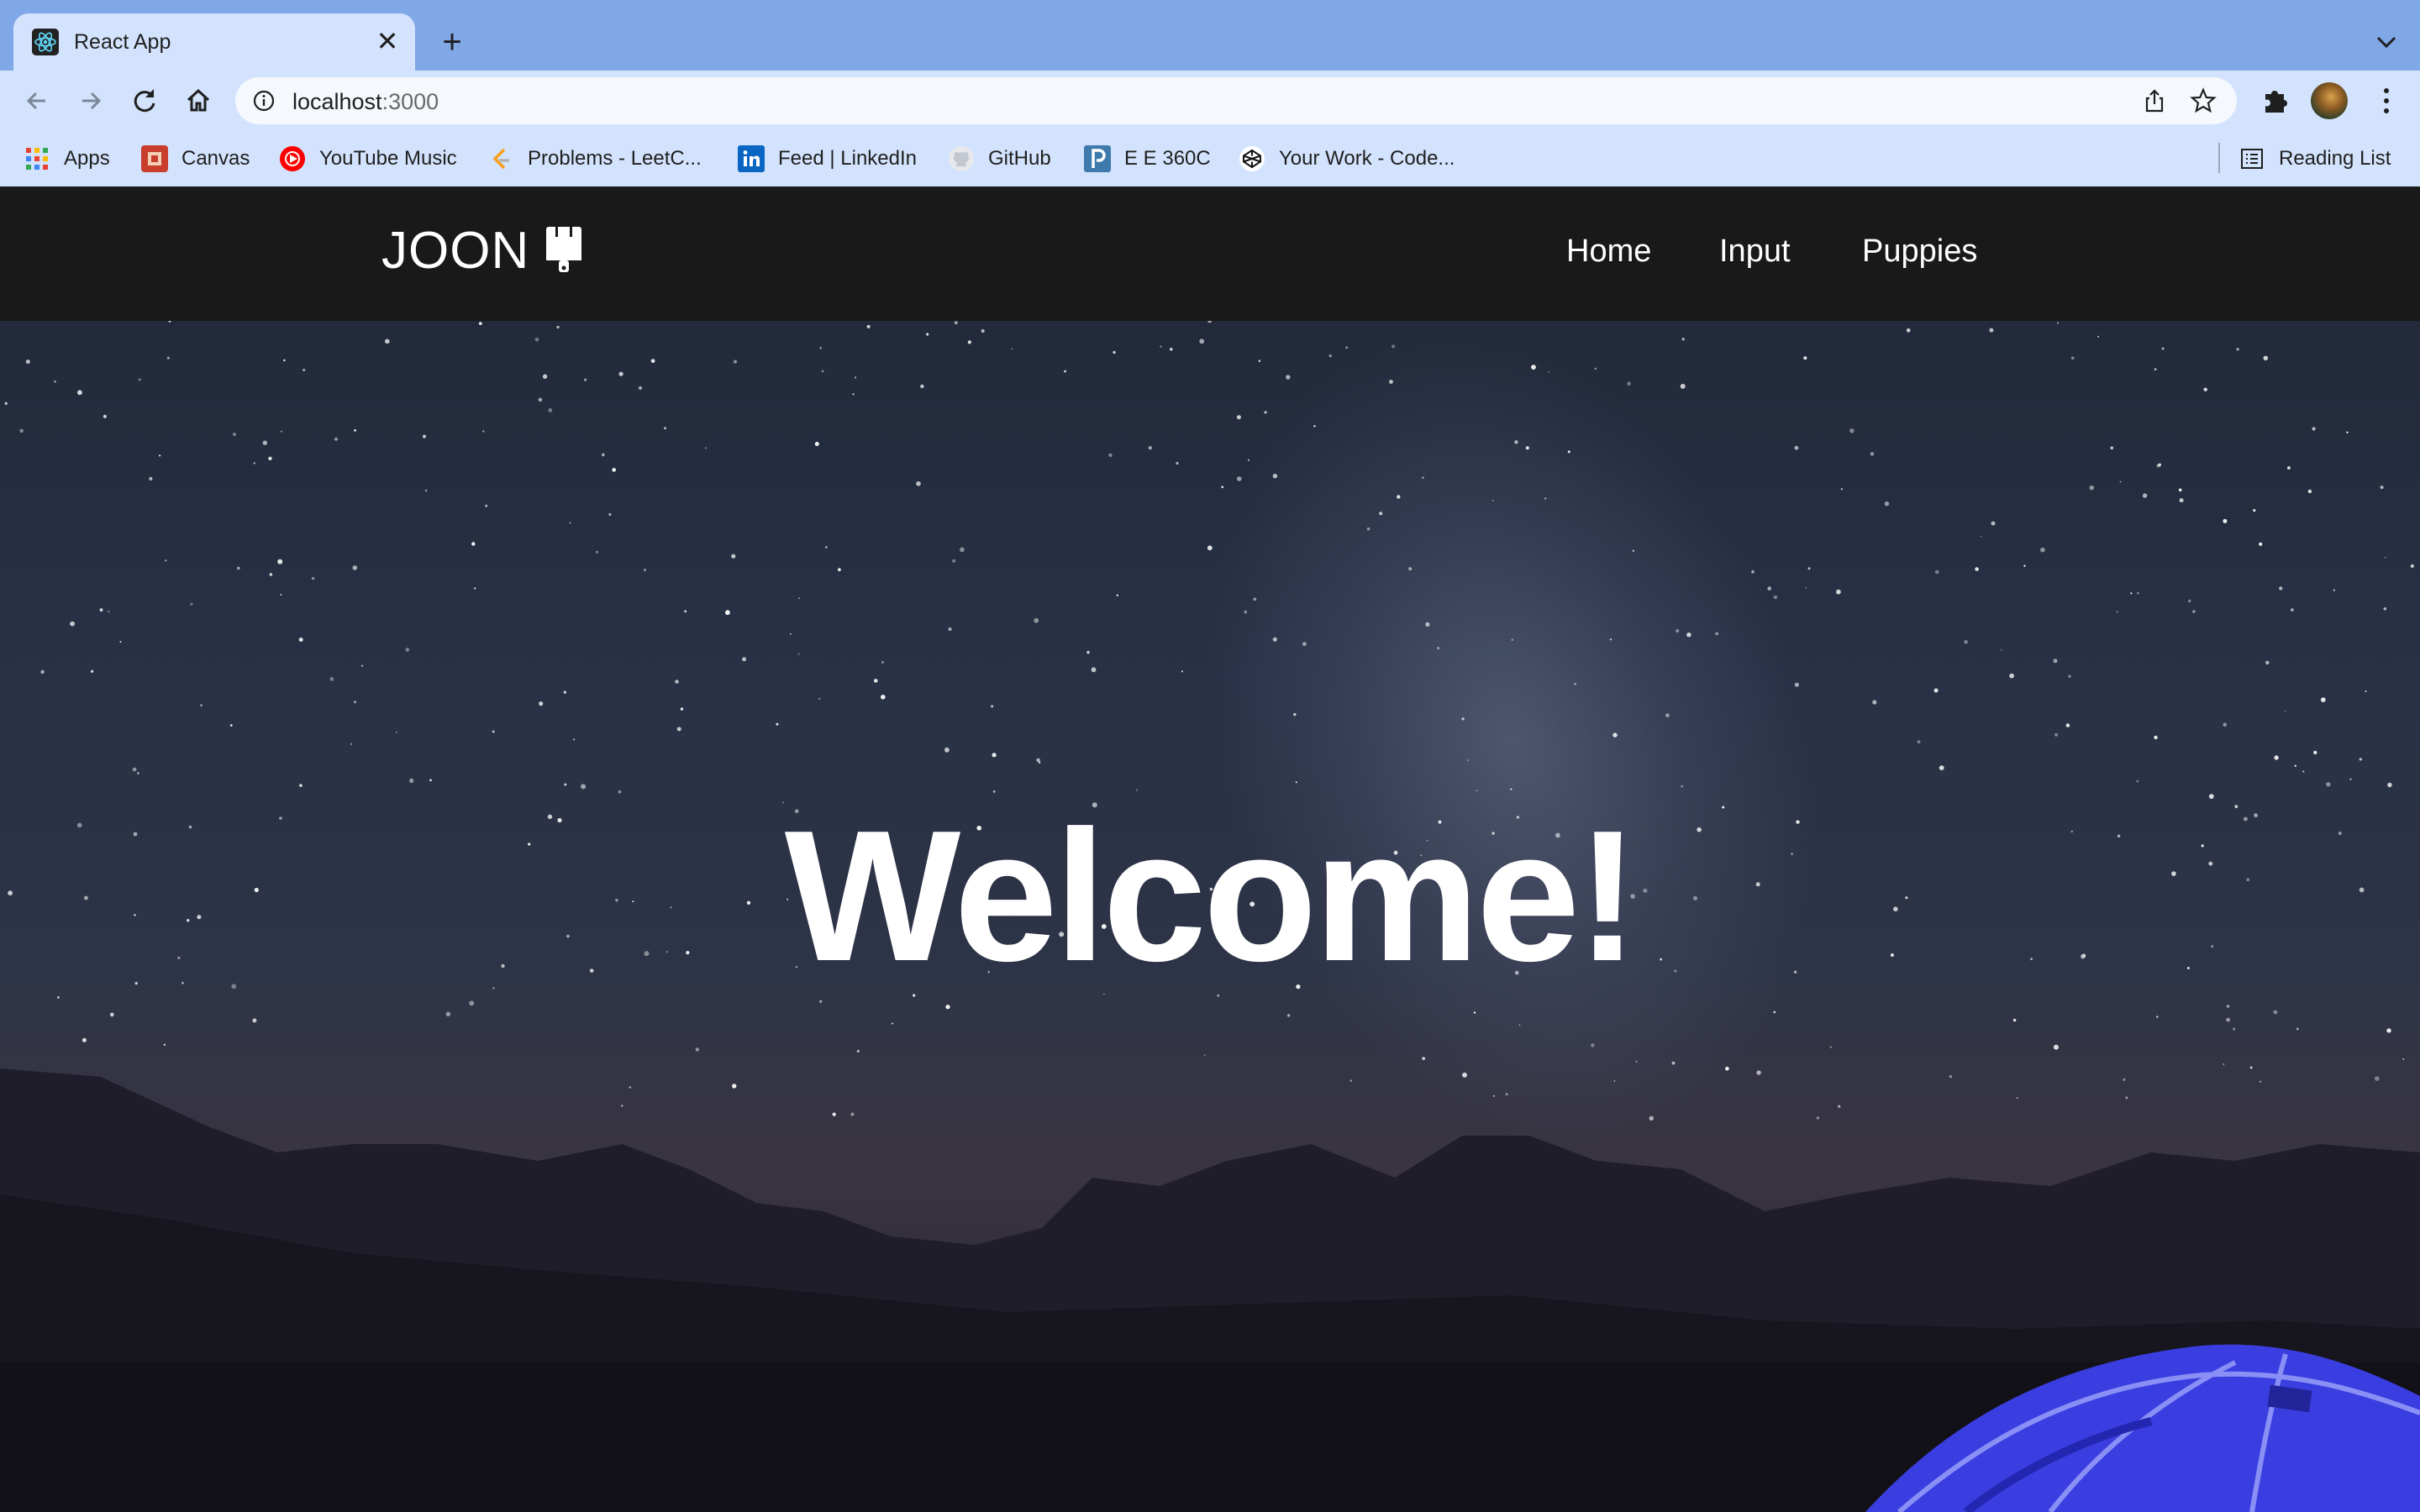 The image size is (2420, 1512). Describe the element at coordinates (452, 42) in the screenshot. I see `new-tab-button: +` at that location.